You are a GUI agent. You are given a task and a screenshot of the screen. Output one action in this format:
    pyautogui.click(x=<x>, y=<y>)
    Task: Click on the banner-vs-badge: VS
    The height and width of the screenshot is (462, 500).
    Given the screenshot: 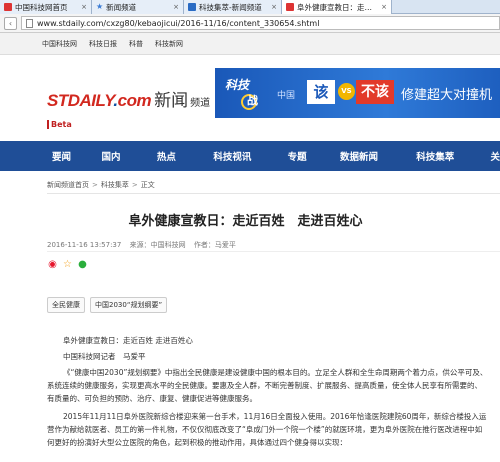 What is the action you would take?
    pyautogui.click(x=346, y=91)
    